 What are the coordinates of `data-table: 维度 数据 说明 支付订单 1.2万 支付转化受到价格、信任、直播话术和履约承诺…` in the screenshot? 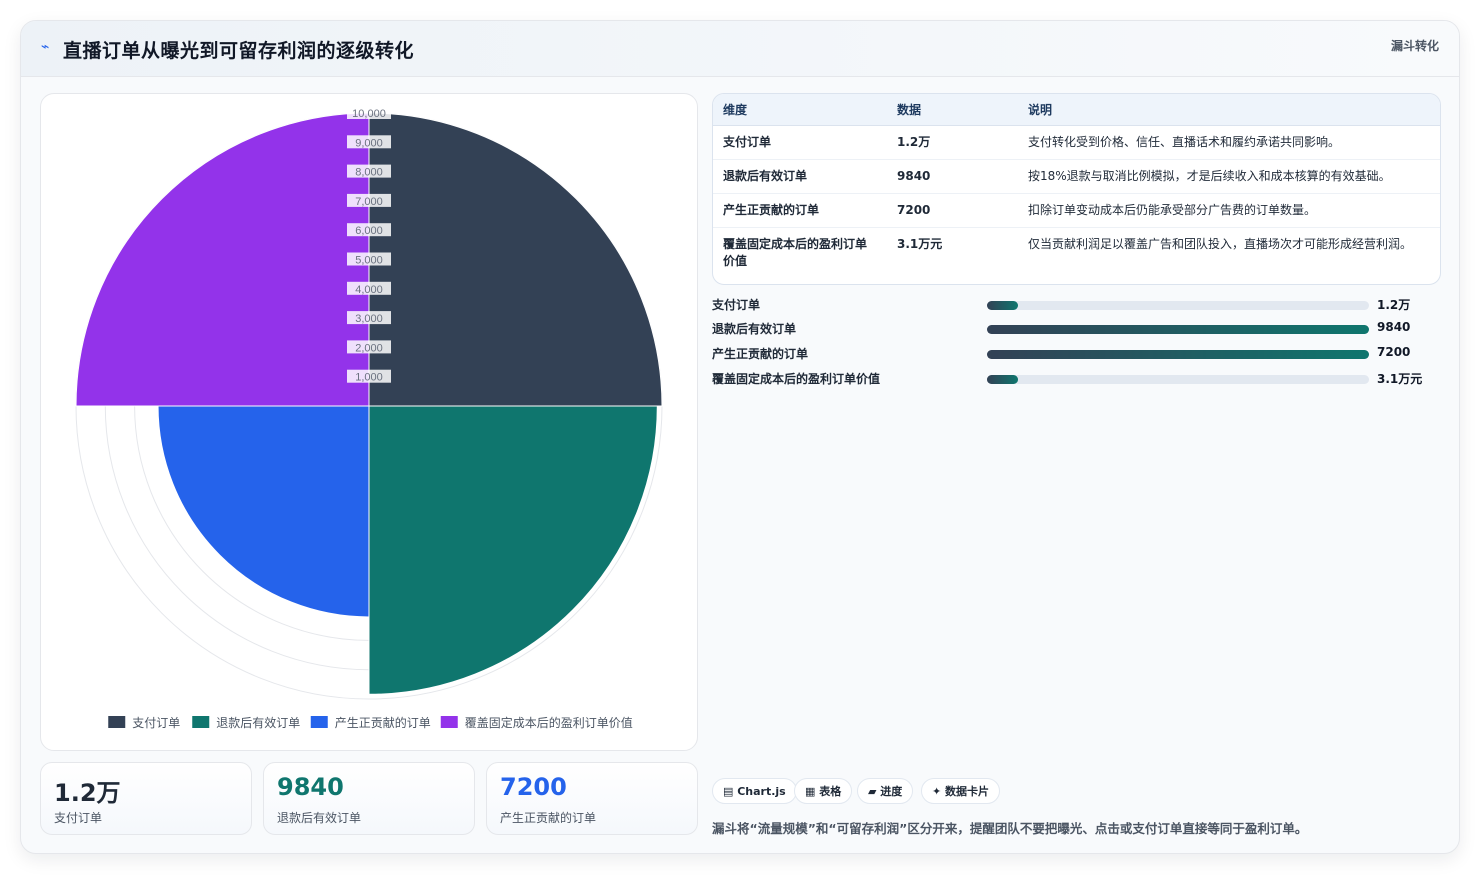 It's located at (1076, 189).